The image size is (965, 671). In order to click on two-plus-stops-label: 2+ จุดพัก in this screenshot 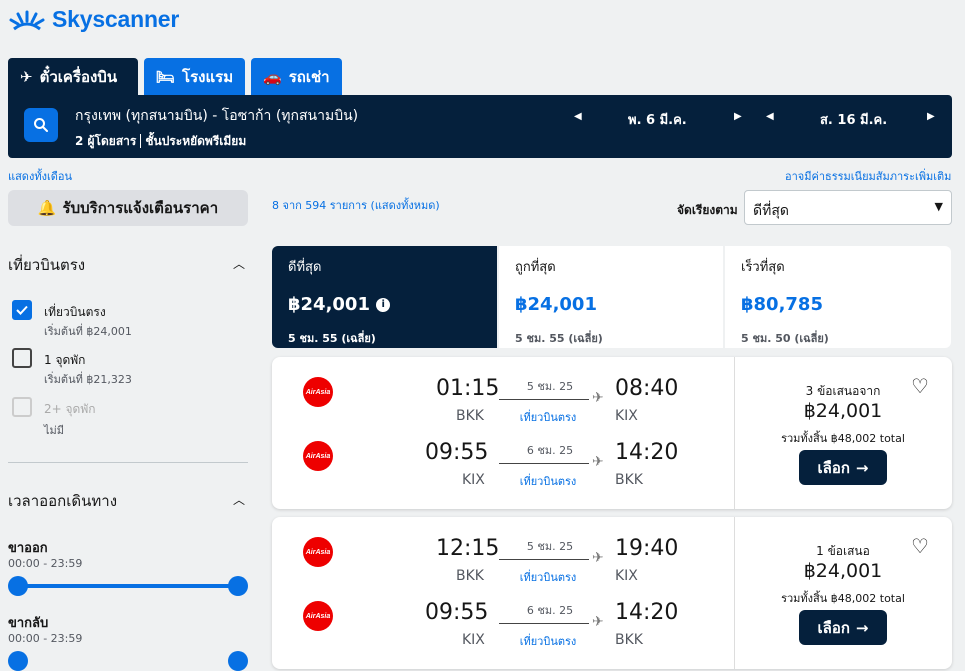, I will do `click(70, 409)`.